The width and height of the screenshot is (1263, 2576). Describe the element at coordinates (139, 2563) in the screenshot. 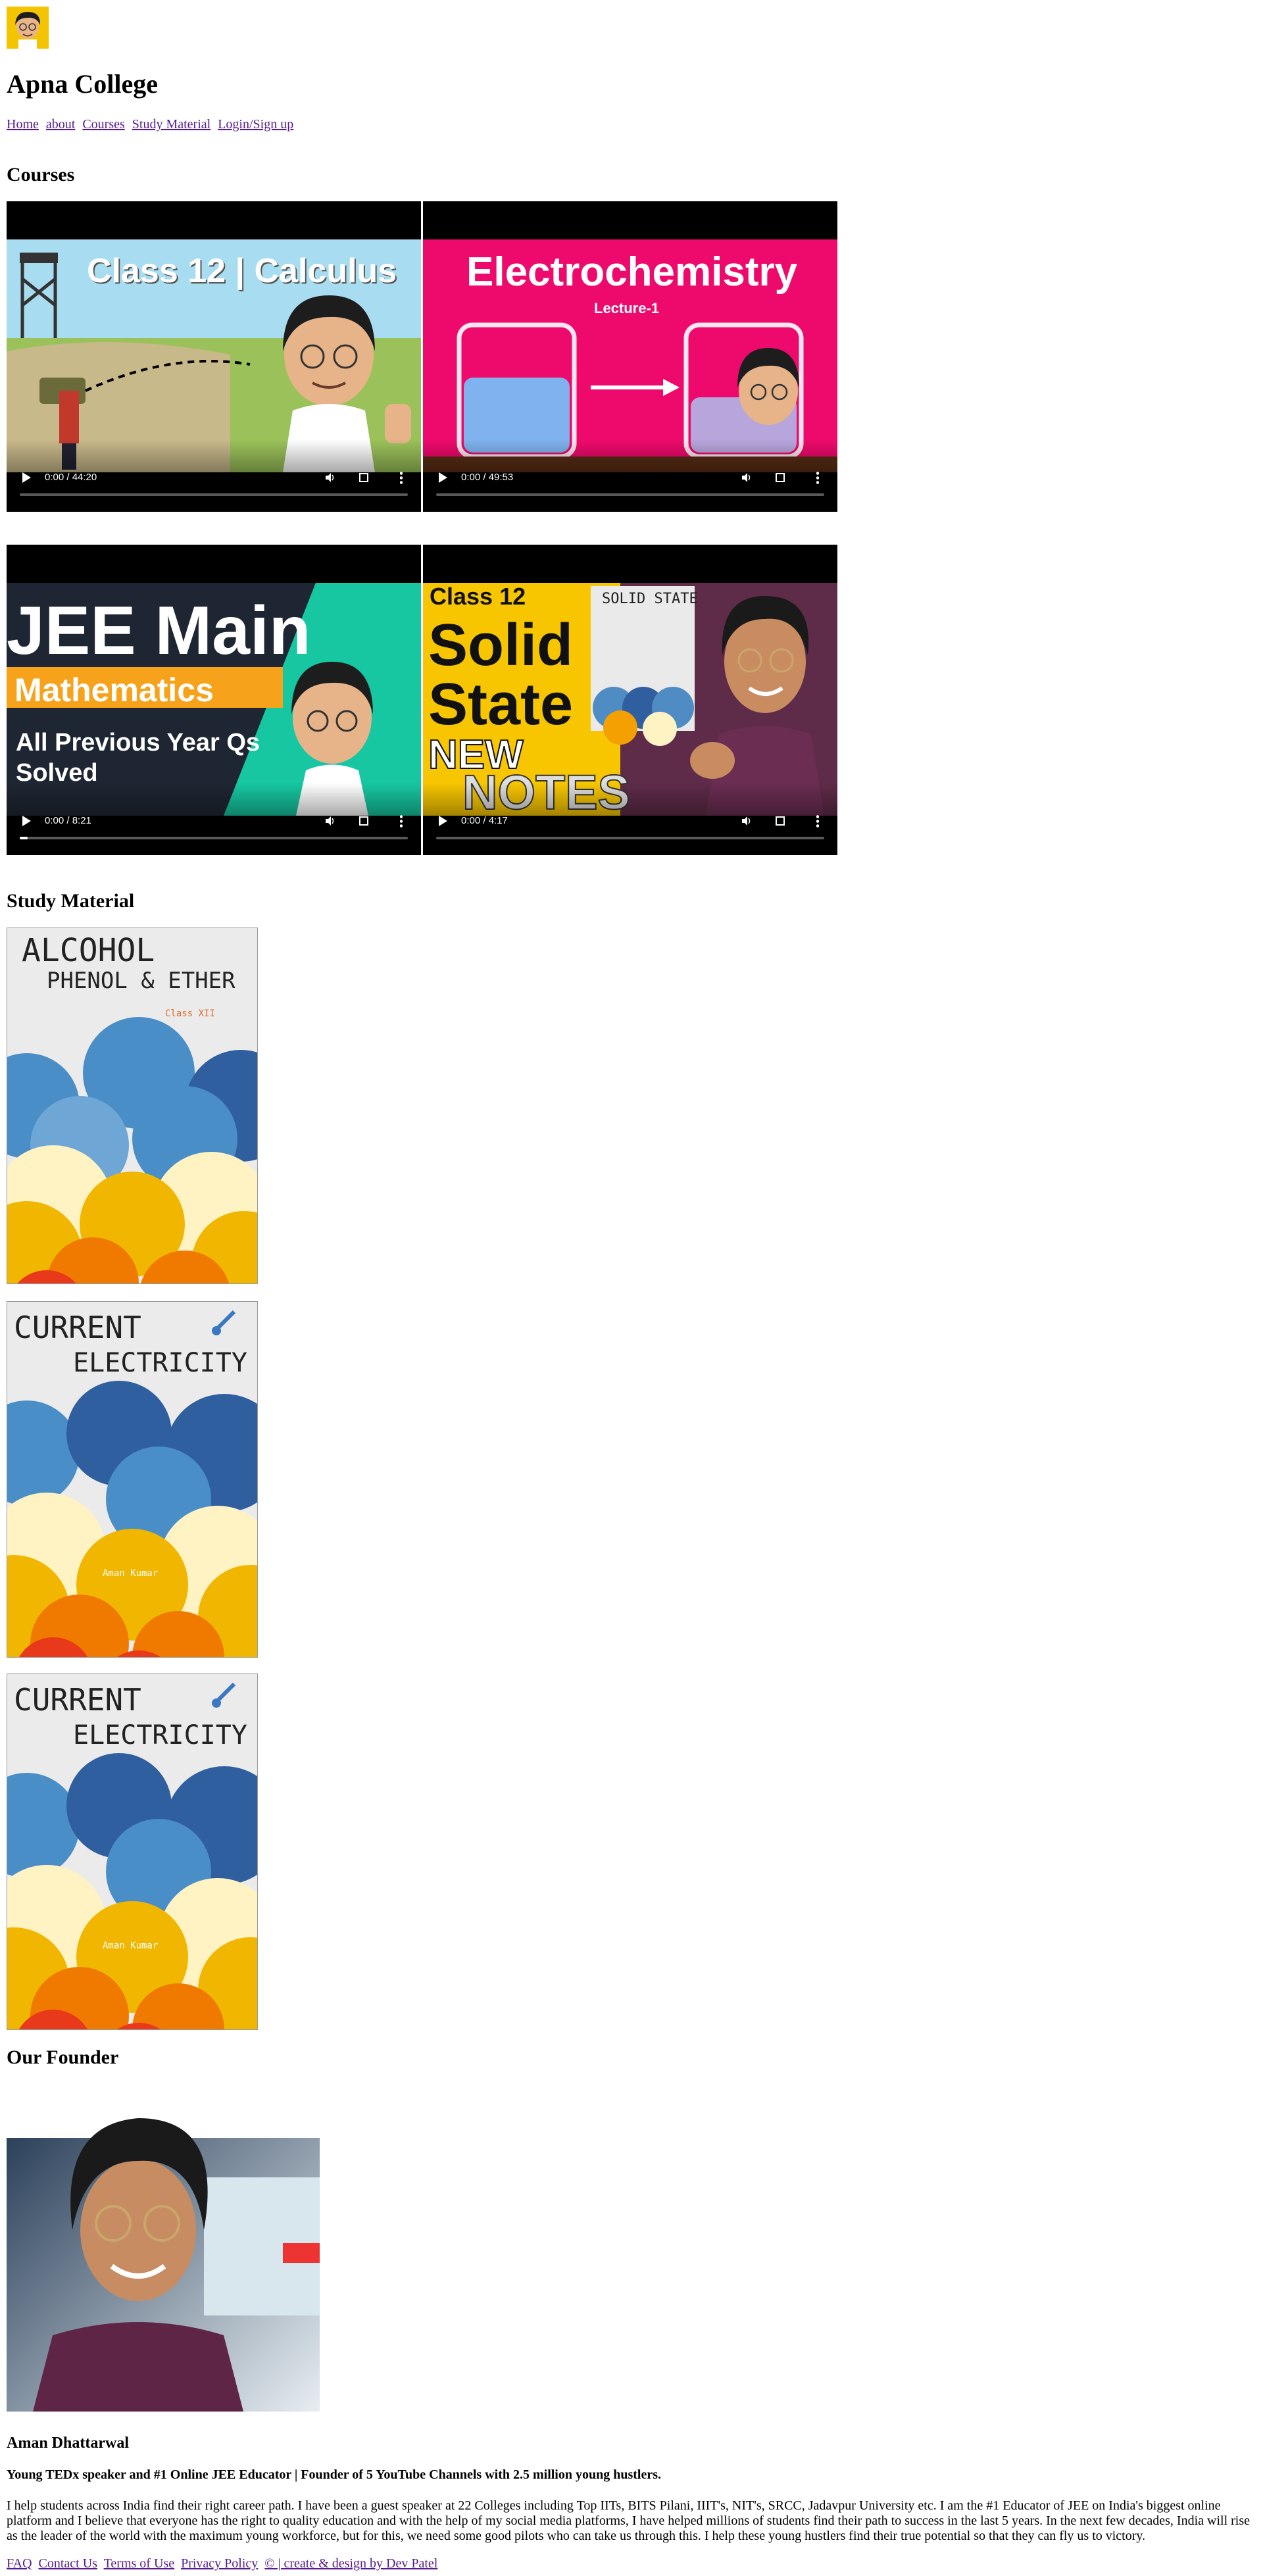

I see `footer-terms-link: Terms of Use` at that location.